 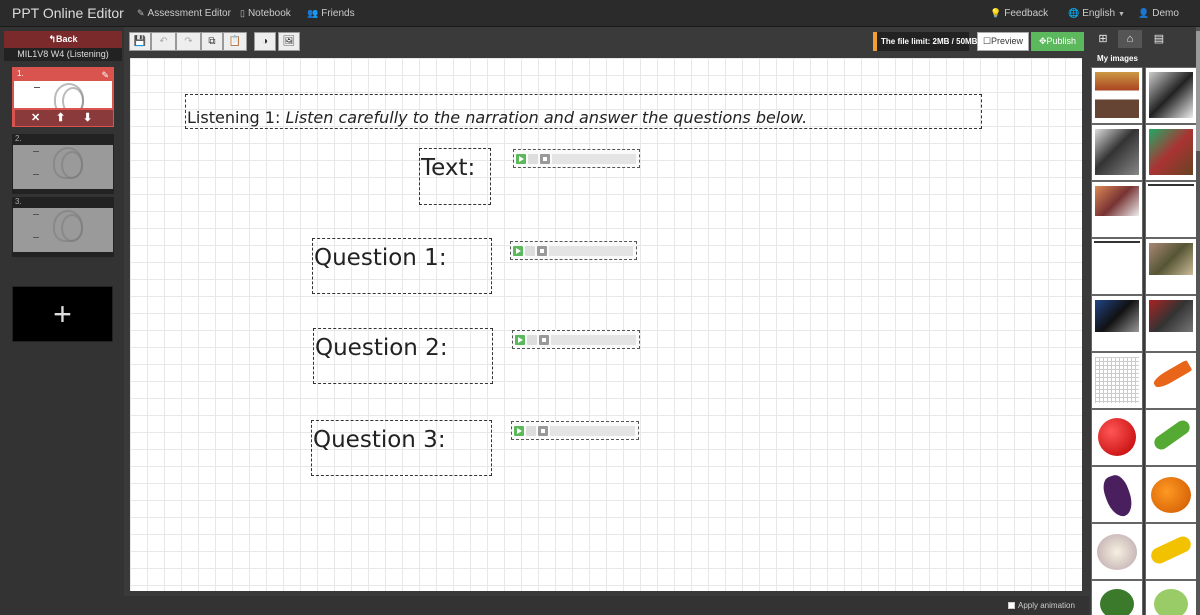 What do you see at coordinates (1117, 551) in the screenshot?
I see `image-thumb-cauliflower` at bounding box center [1117, 551].